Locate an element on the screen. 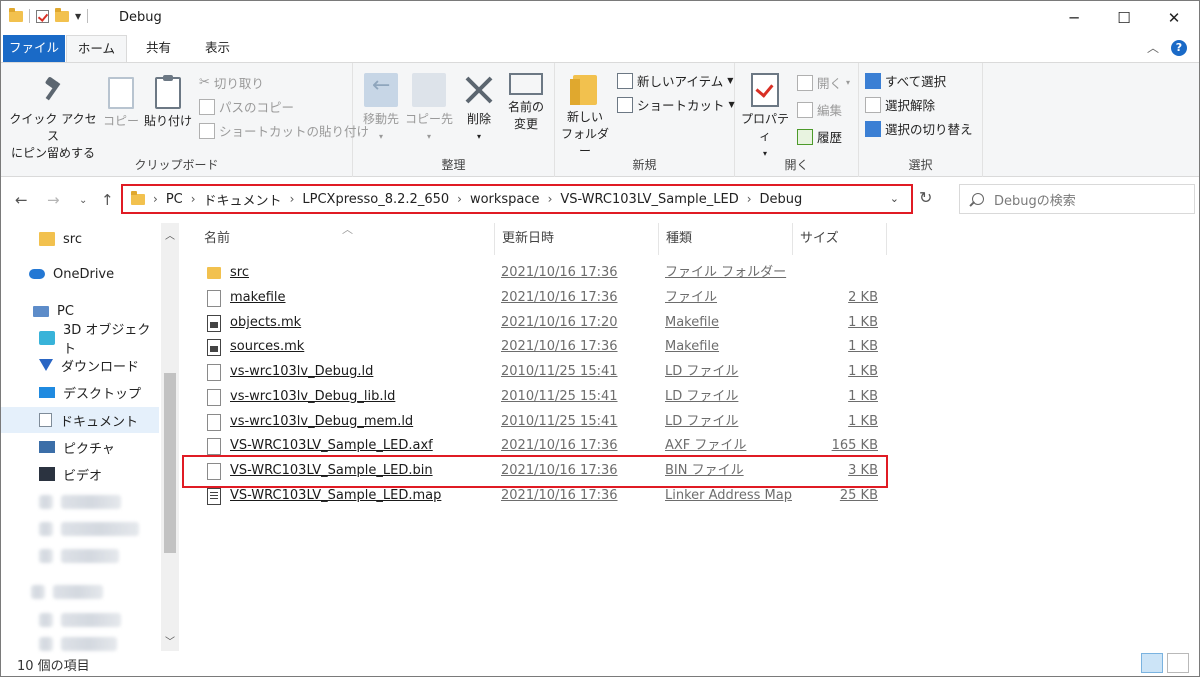  pin-quick-access-button: クイック アクセス にピン留めする is located at coordinates (53, 119).